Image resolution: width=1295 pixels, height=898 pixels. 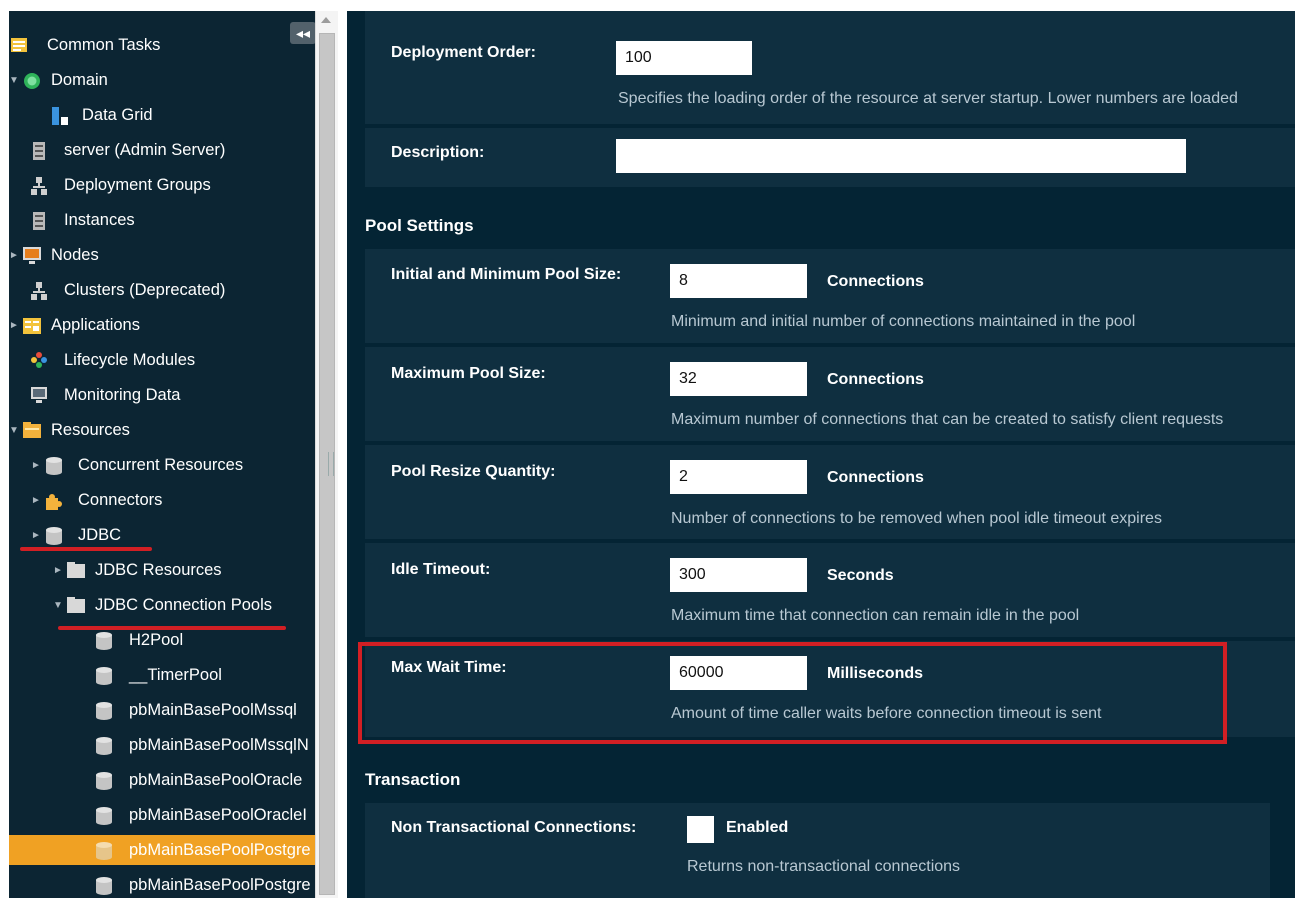 What do you see at coordinates (99, 220) in the screenshot?
I see `tree-item-label: Instances` at bounding box center [99, 220].